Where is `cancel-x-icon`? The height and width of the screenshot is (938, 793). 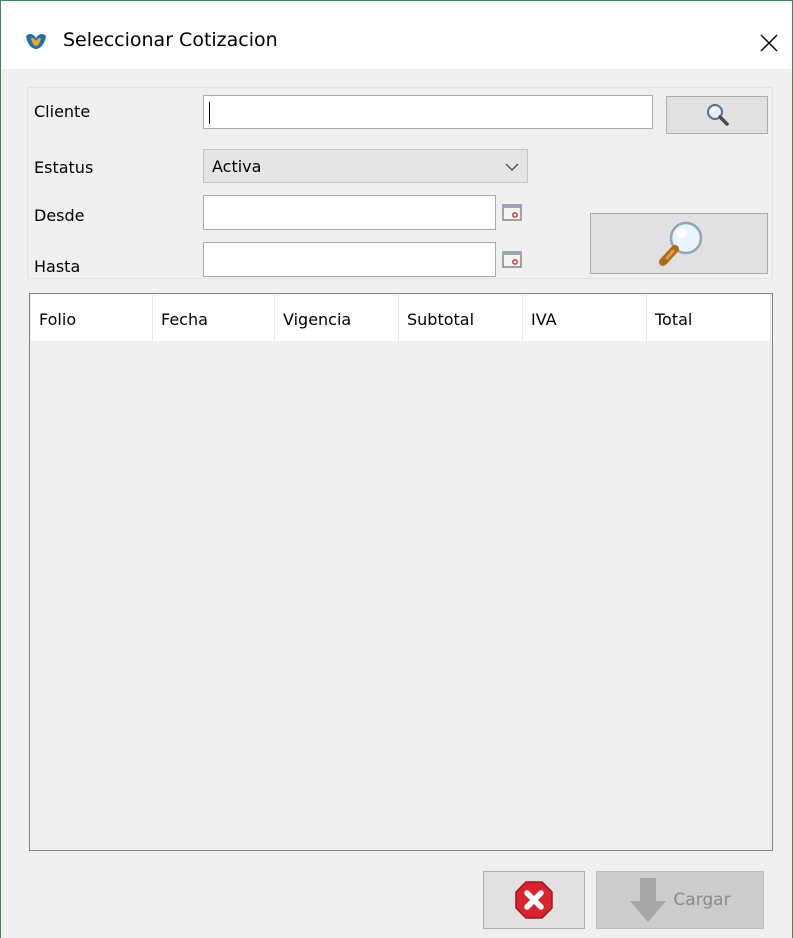
cancel-x-icon is located at coordinates (534, 900).